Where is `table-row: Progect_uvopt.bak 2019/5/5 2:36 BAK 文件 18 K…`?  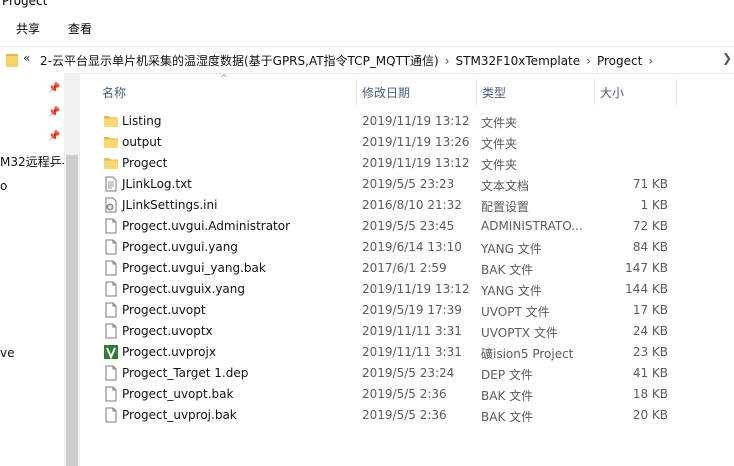
table-row: Progect_uvopt.bak 2019/5/5 2:36 BAK 文件 18 K… is located at coordinates (408, 394).